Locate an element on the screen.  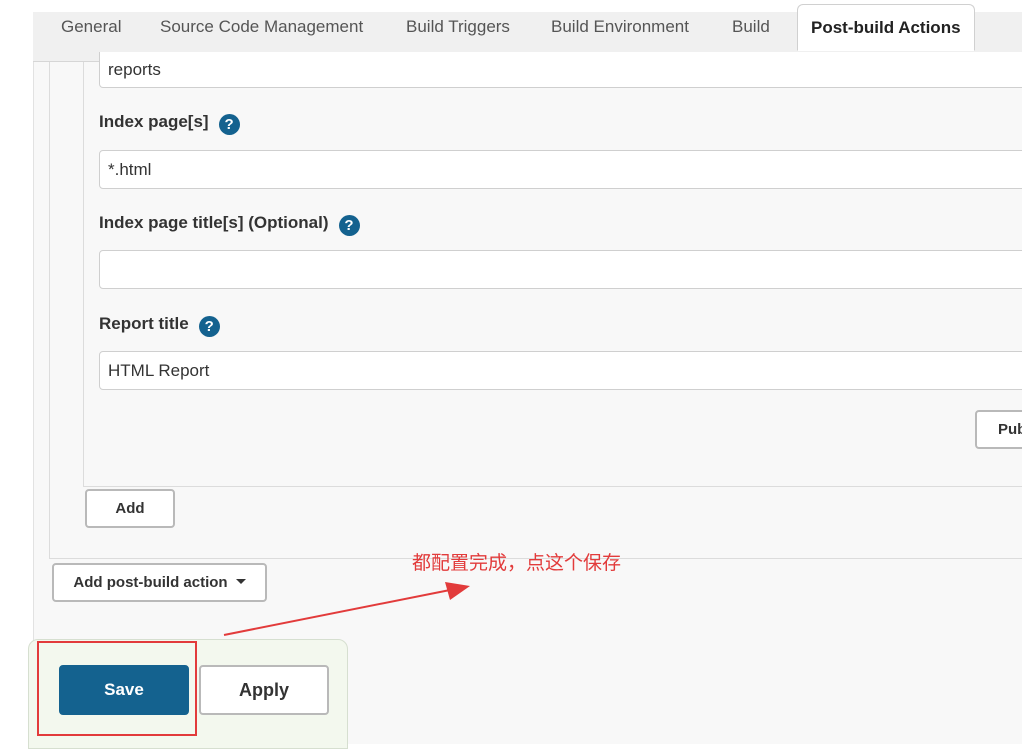
save-highlight-box is located at coordinates (117, 688).